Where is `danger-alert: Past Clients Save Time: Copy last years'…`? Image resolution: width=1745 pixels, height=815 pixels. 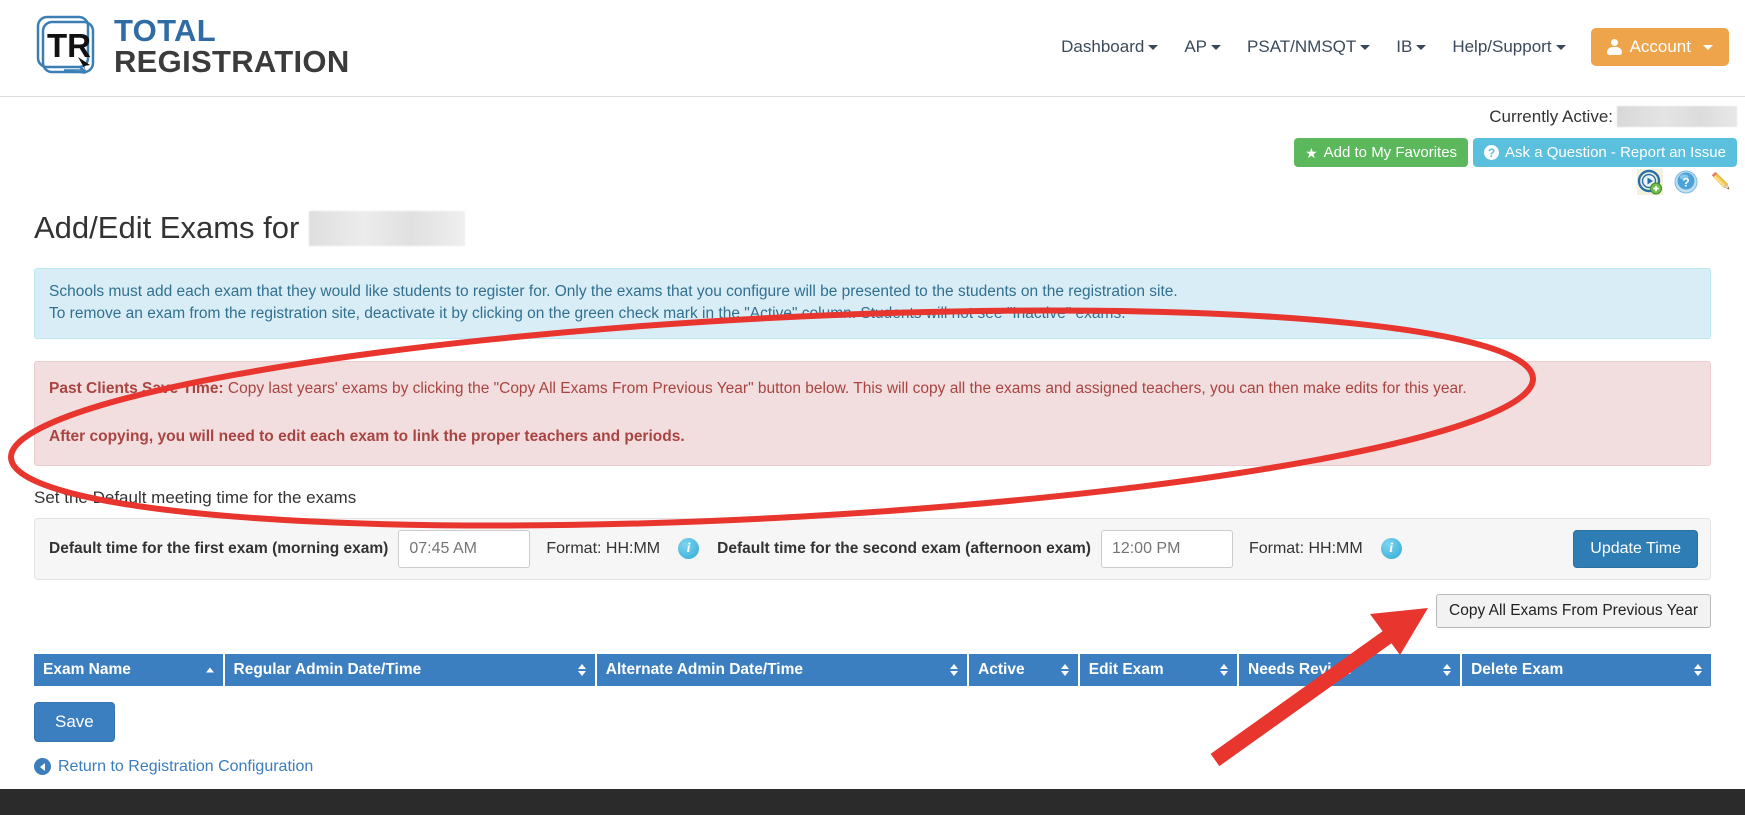
danger-alert: Past Clients Save Time: Copy last years'… is located at coordinates (872, 413).